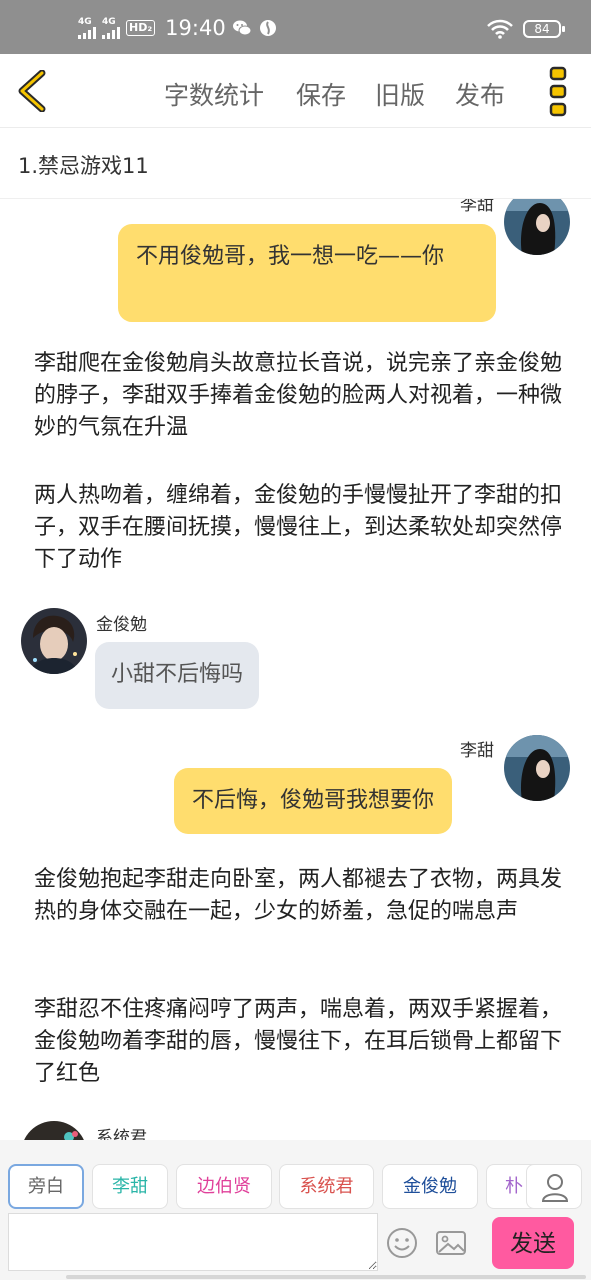  Describe the element at coordinates (109, 21) in the screenshot. I see `network-type-2: 4G` at that location.